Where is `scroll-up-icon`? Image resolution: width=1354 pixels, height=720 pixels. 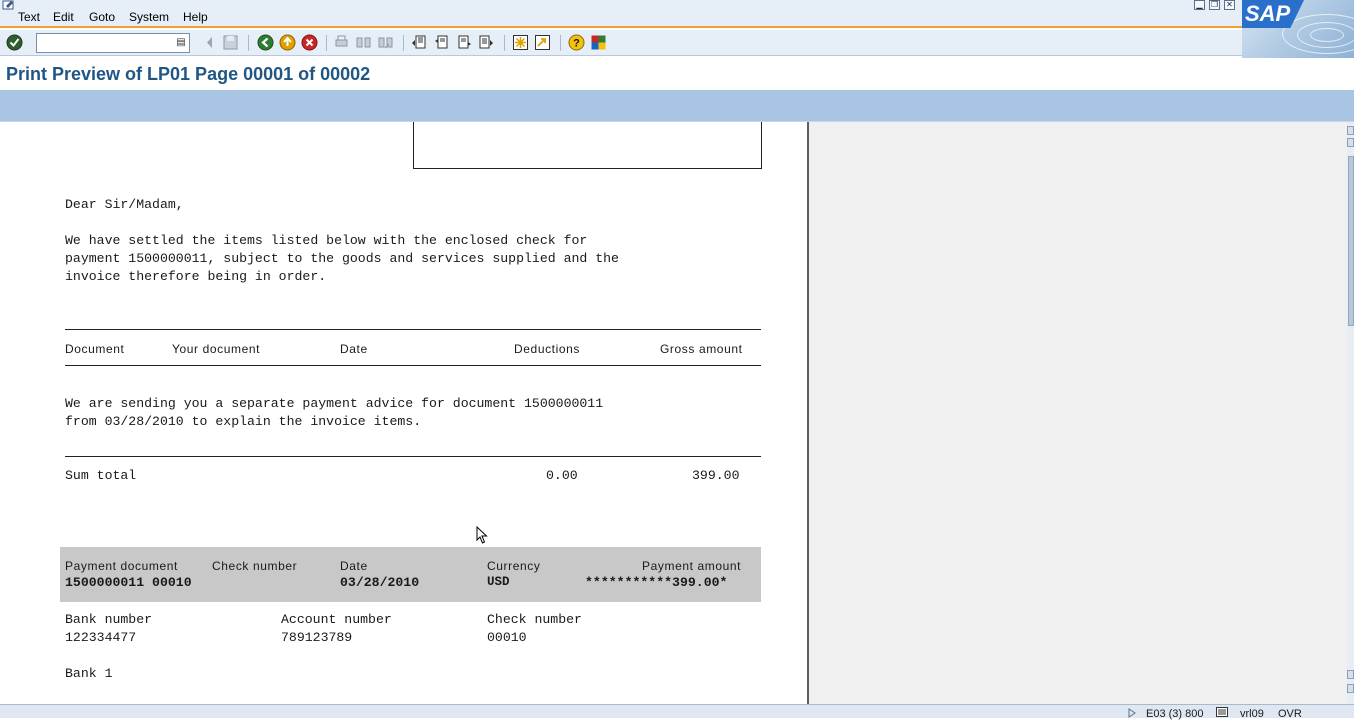
scroll-up-icon is located at coordinates (1350, 130).